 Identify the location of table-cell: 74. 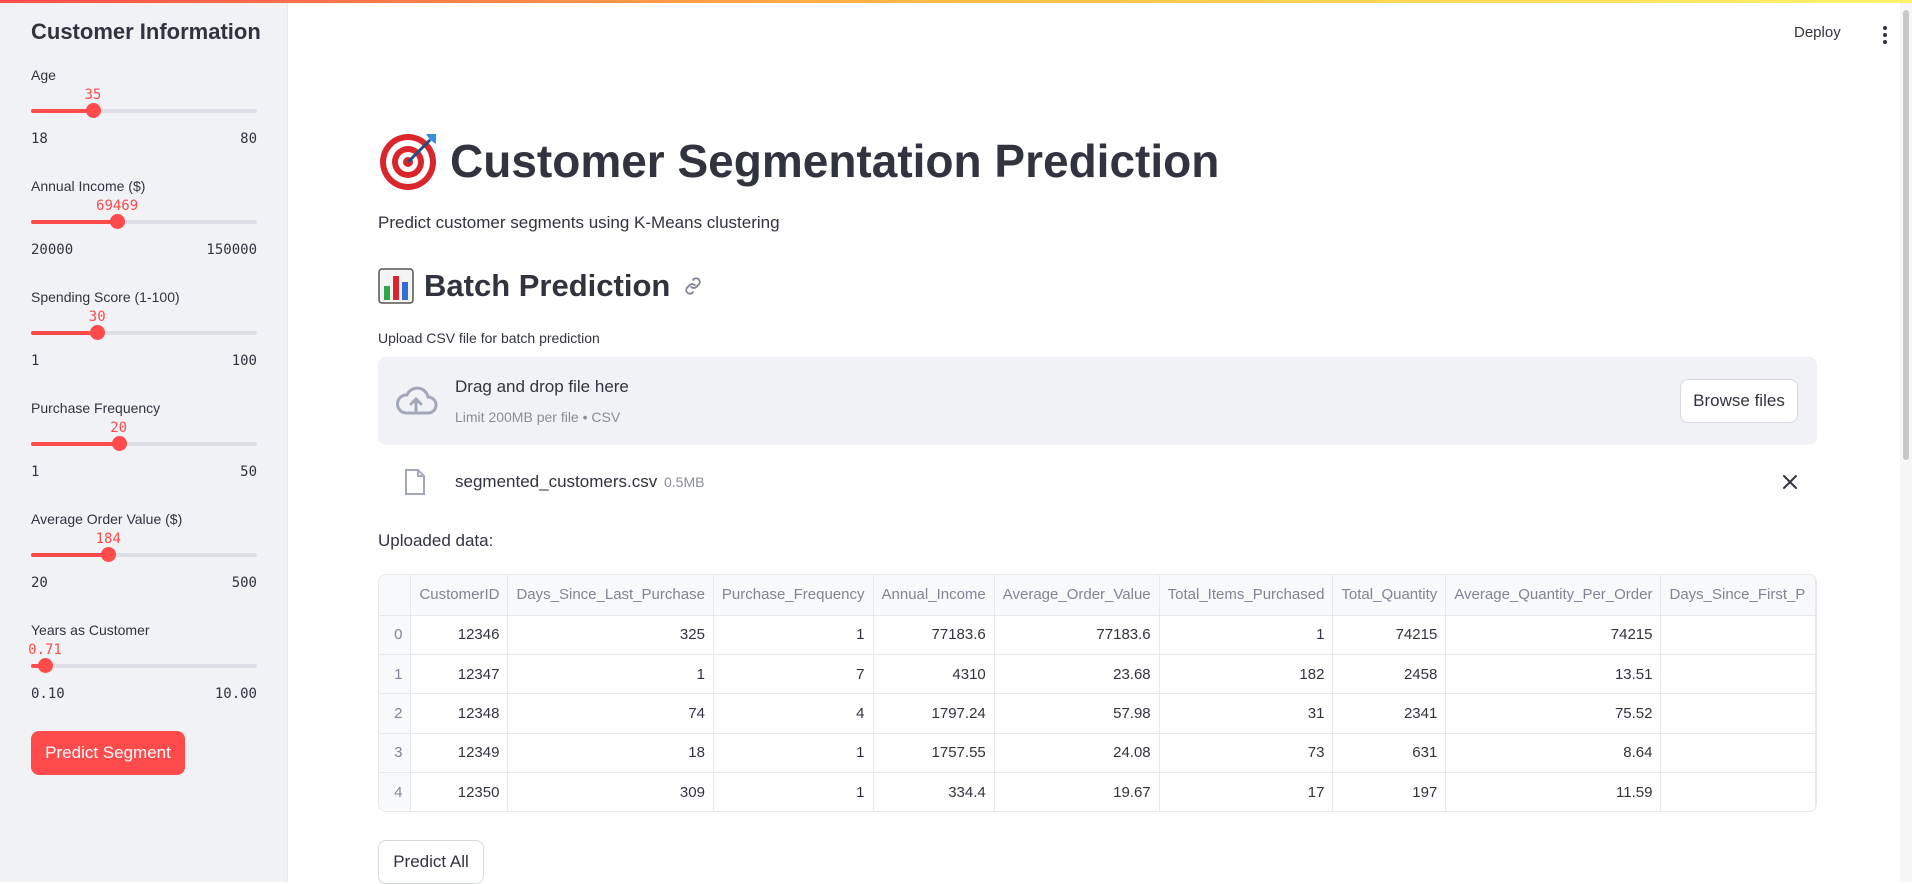
(610, 713).